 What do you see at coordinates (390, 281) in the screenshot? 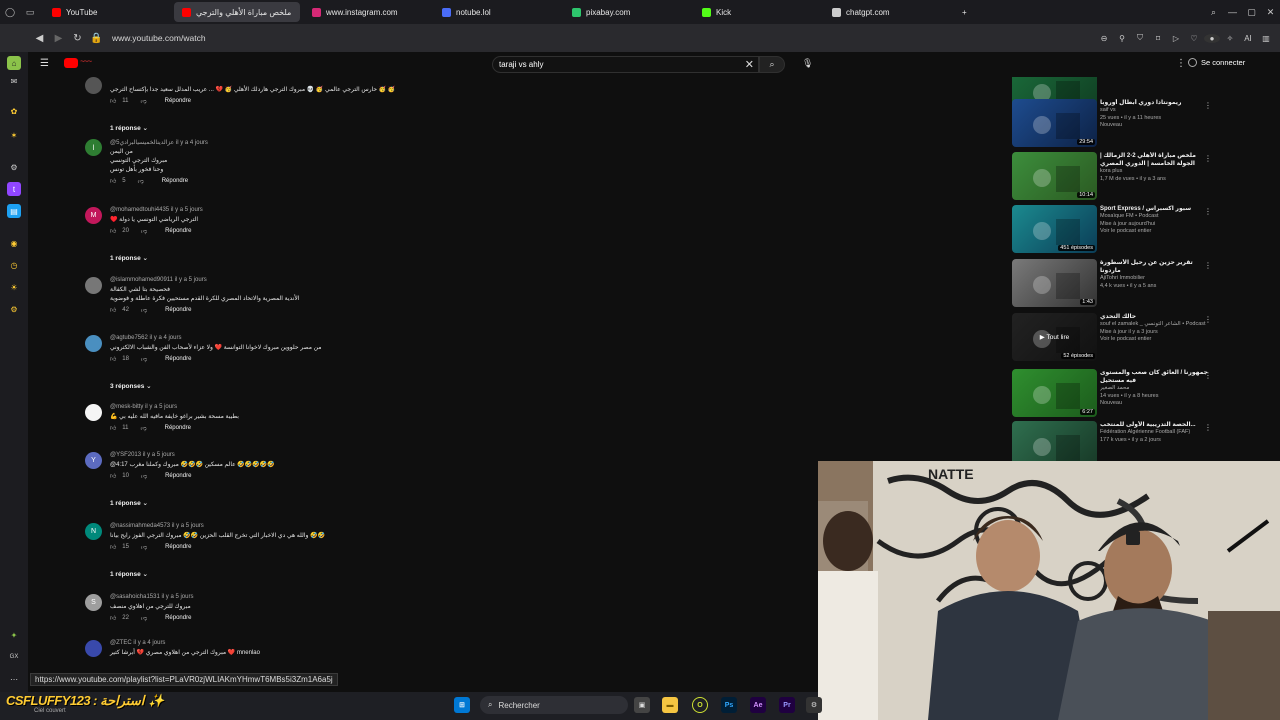
I see `comment-author: @islammohamed90911 il y a 5 jours` at bounding box center [390, 281].